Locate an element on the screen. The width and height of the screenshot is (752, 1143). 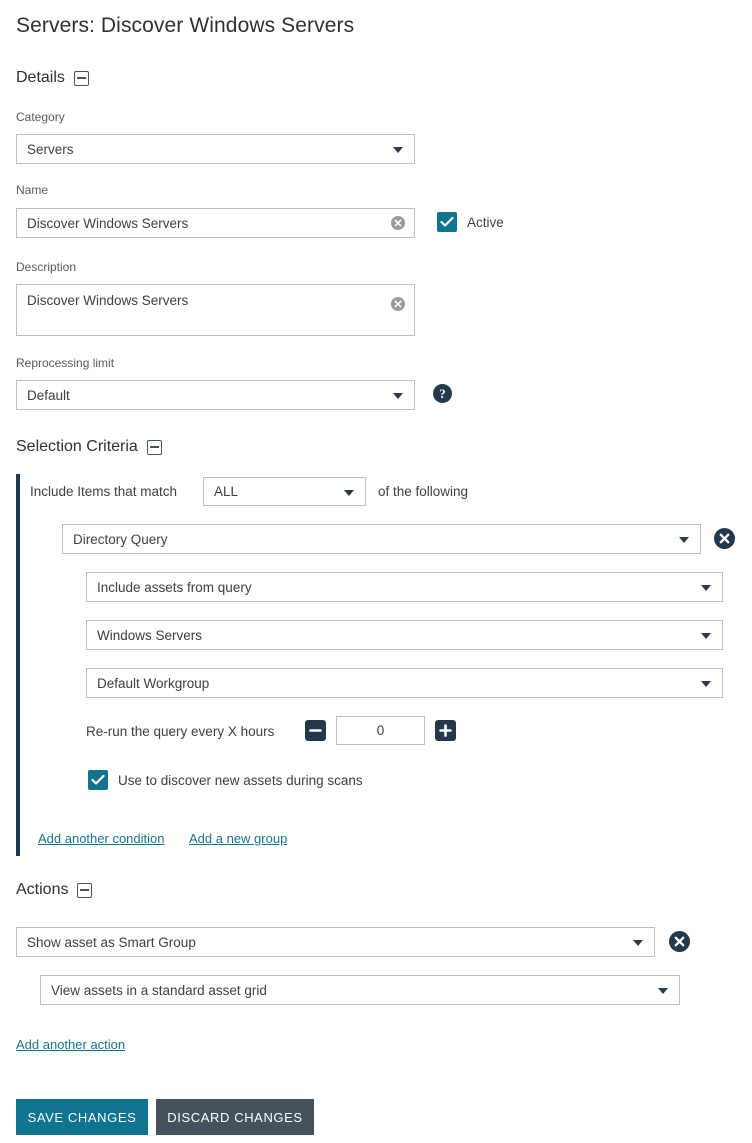
condition-type-select: Directory Query is located at coordinates (381, 539).